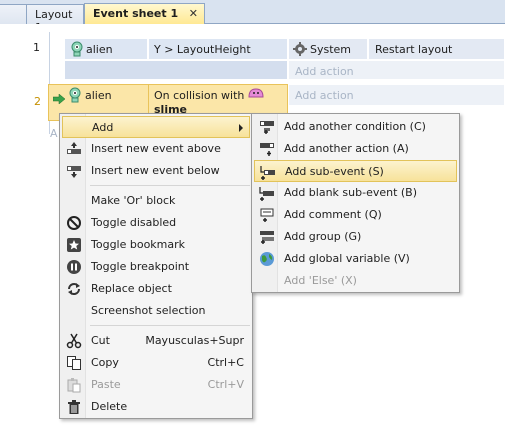  What do you see at coordinates (331, 49) in the screenshot?
I see `action-object-name: System` at bounding box center [331, 49].